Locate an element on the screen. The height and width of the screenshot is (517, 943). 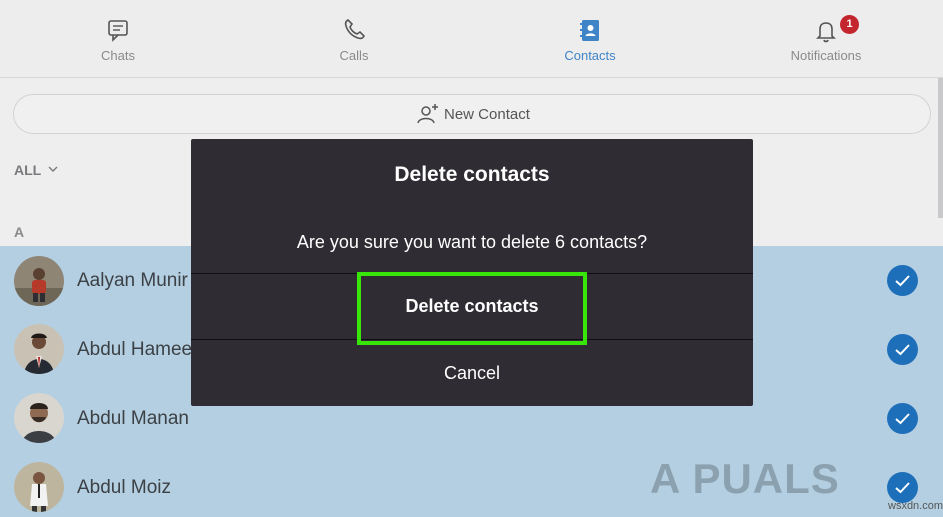
highlight-box is located at coordinates (472, 308).